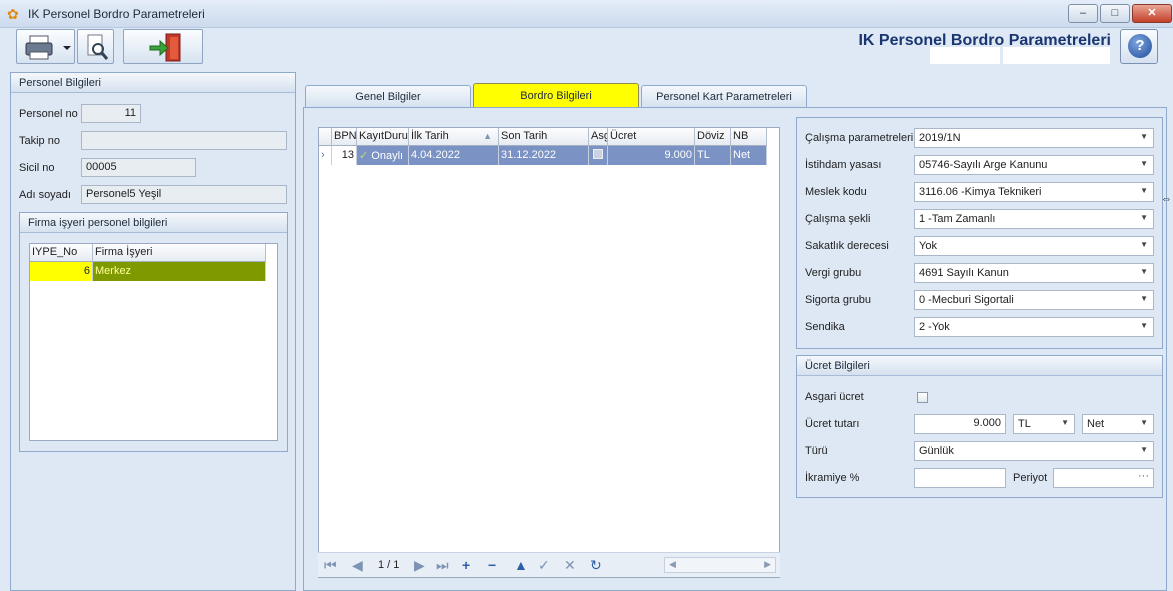  Describe the element at coordinates (556, 95) in the screenshot. I see `tab-bordro: Bordro Bilgileri` at that location.